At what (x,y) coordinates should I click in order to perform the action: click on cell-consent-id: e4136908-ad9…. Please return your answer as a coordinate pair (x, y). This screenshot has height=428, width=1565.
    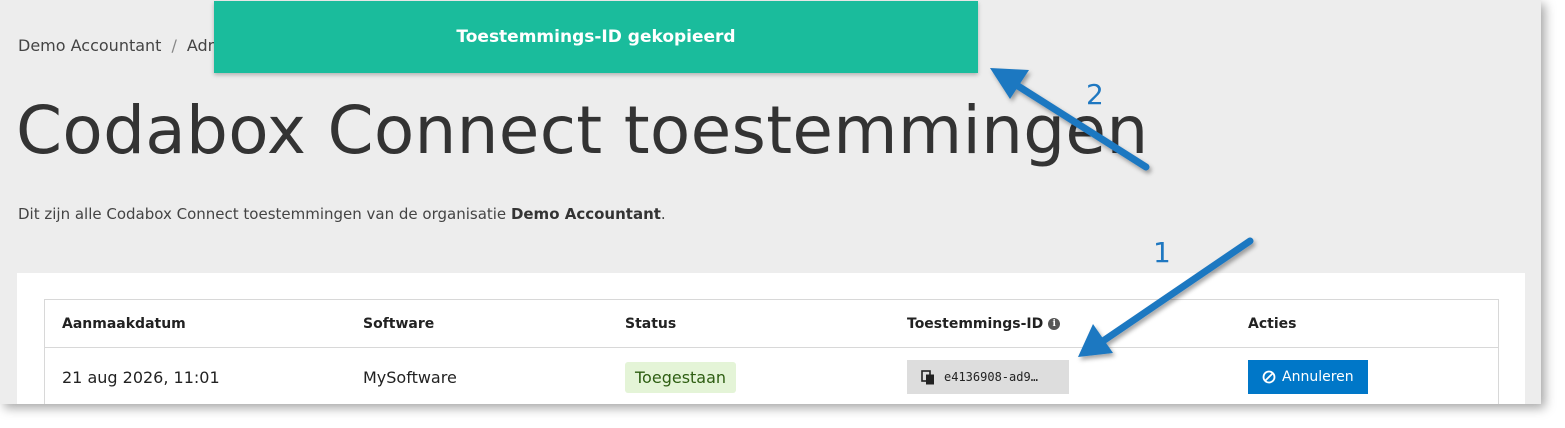
    Looking at the image, I should click on (988, 376).